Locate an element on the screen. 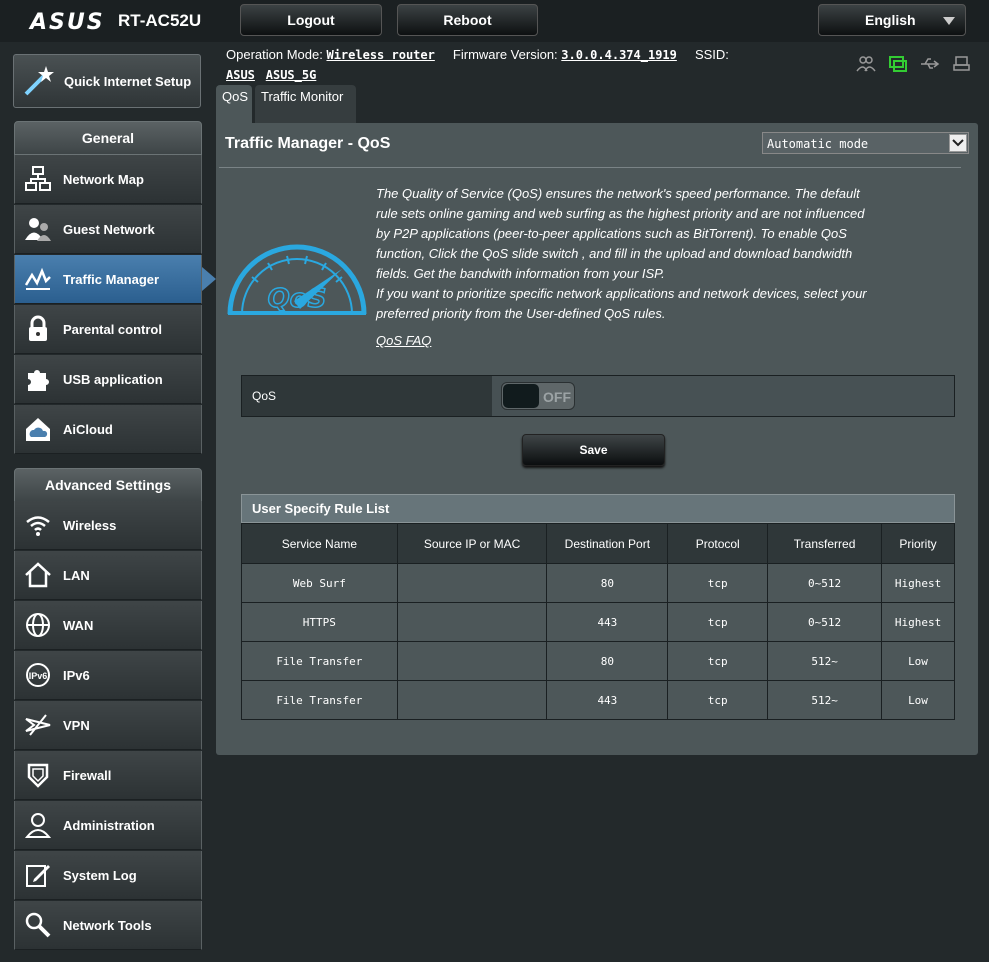  sidebar-item-label: Administration is located at coordinates (109, 825).